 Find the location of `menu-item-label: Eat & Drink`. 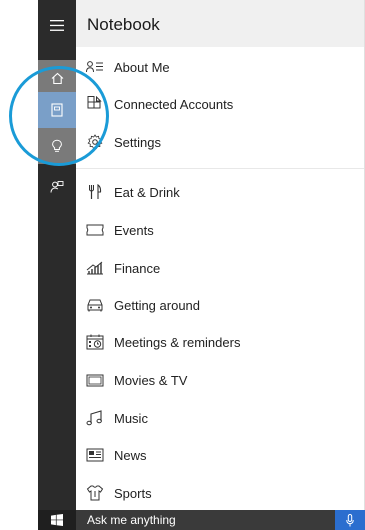

menu-item-label: Eat & Drink is located at coordinates (147, 192).